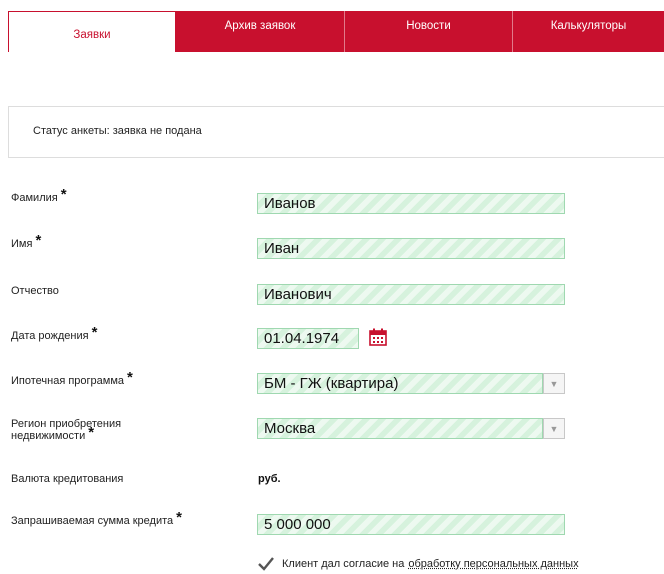  Describe the element at coordinates (493, 564) in the screenshot. I see `personal-data-link: обработку персональных данных` at that location.